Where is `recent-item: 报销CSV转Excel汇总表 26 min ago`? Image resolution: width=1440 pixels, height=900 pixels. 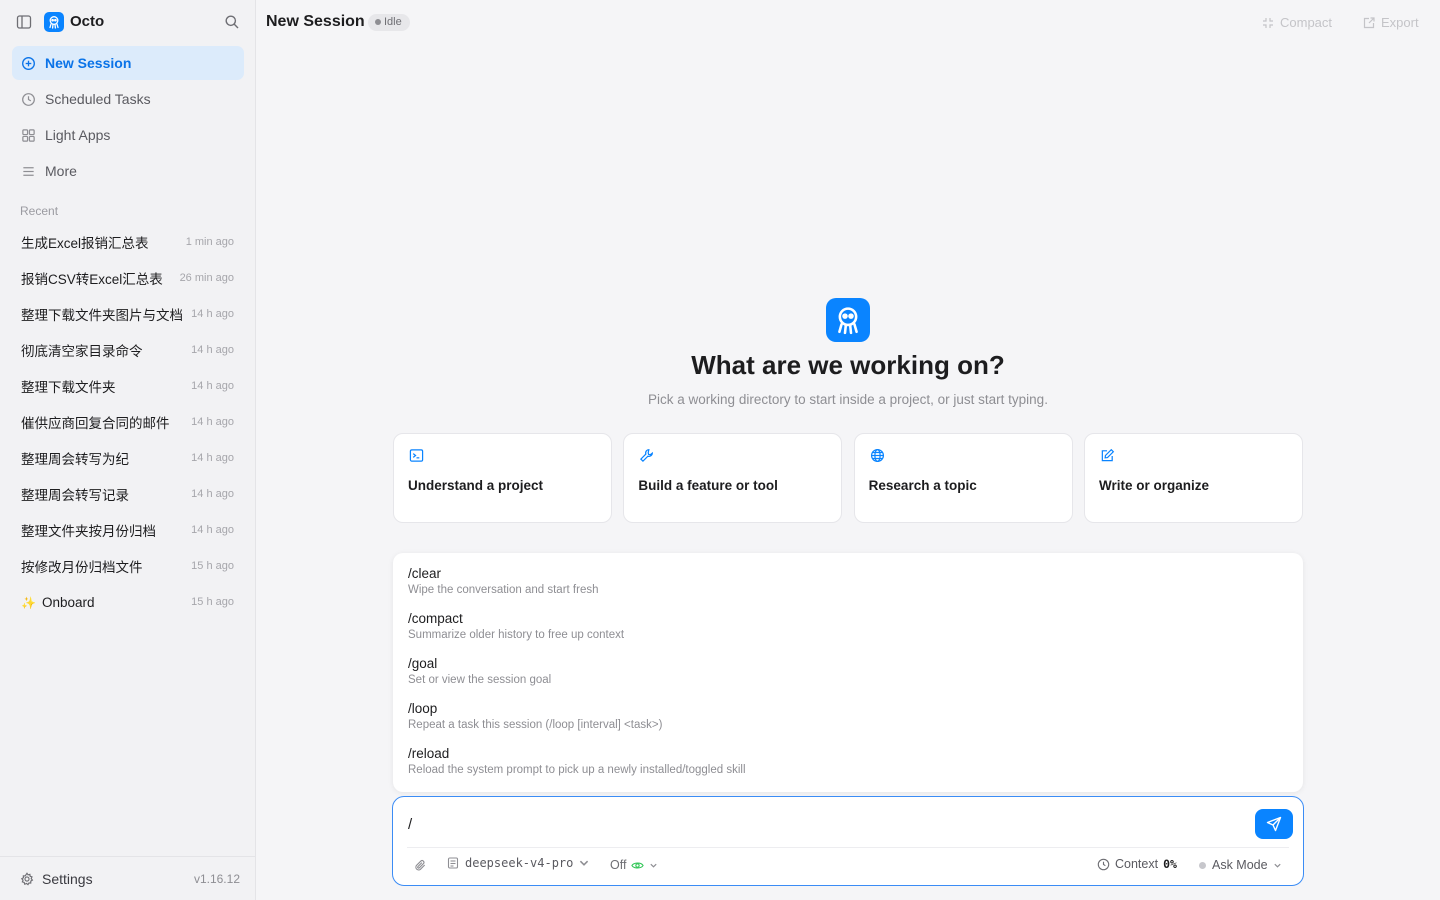 recent-item: 报销CSV转Excel汇总表 26 min ago is located at coordinates (128, 278).